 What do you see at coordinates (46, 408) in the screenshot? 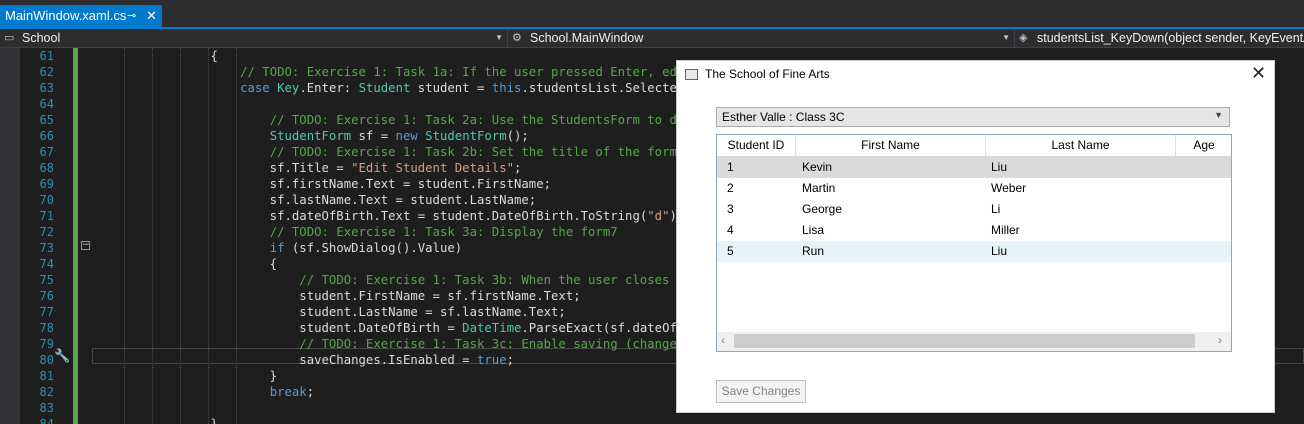
I see `line-number: 83` at bounding box center [46, 408].